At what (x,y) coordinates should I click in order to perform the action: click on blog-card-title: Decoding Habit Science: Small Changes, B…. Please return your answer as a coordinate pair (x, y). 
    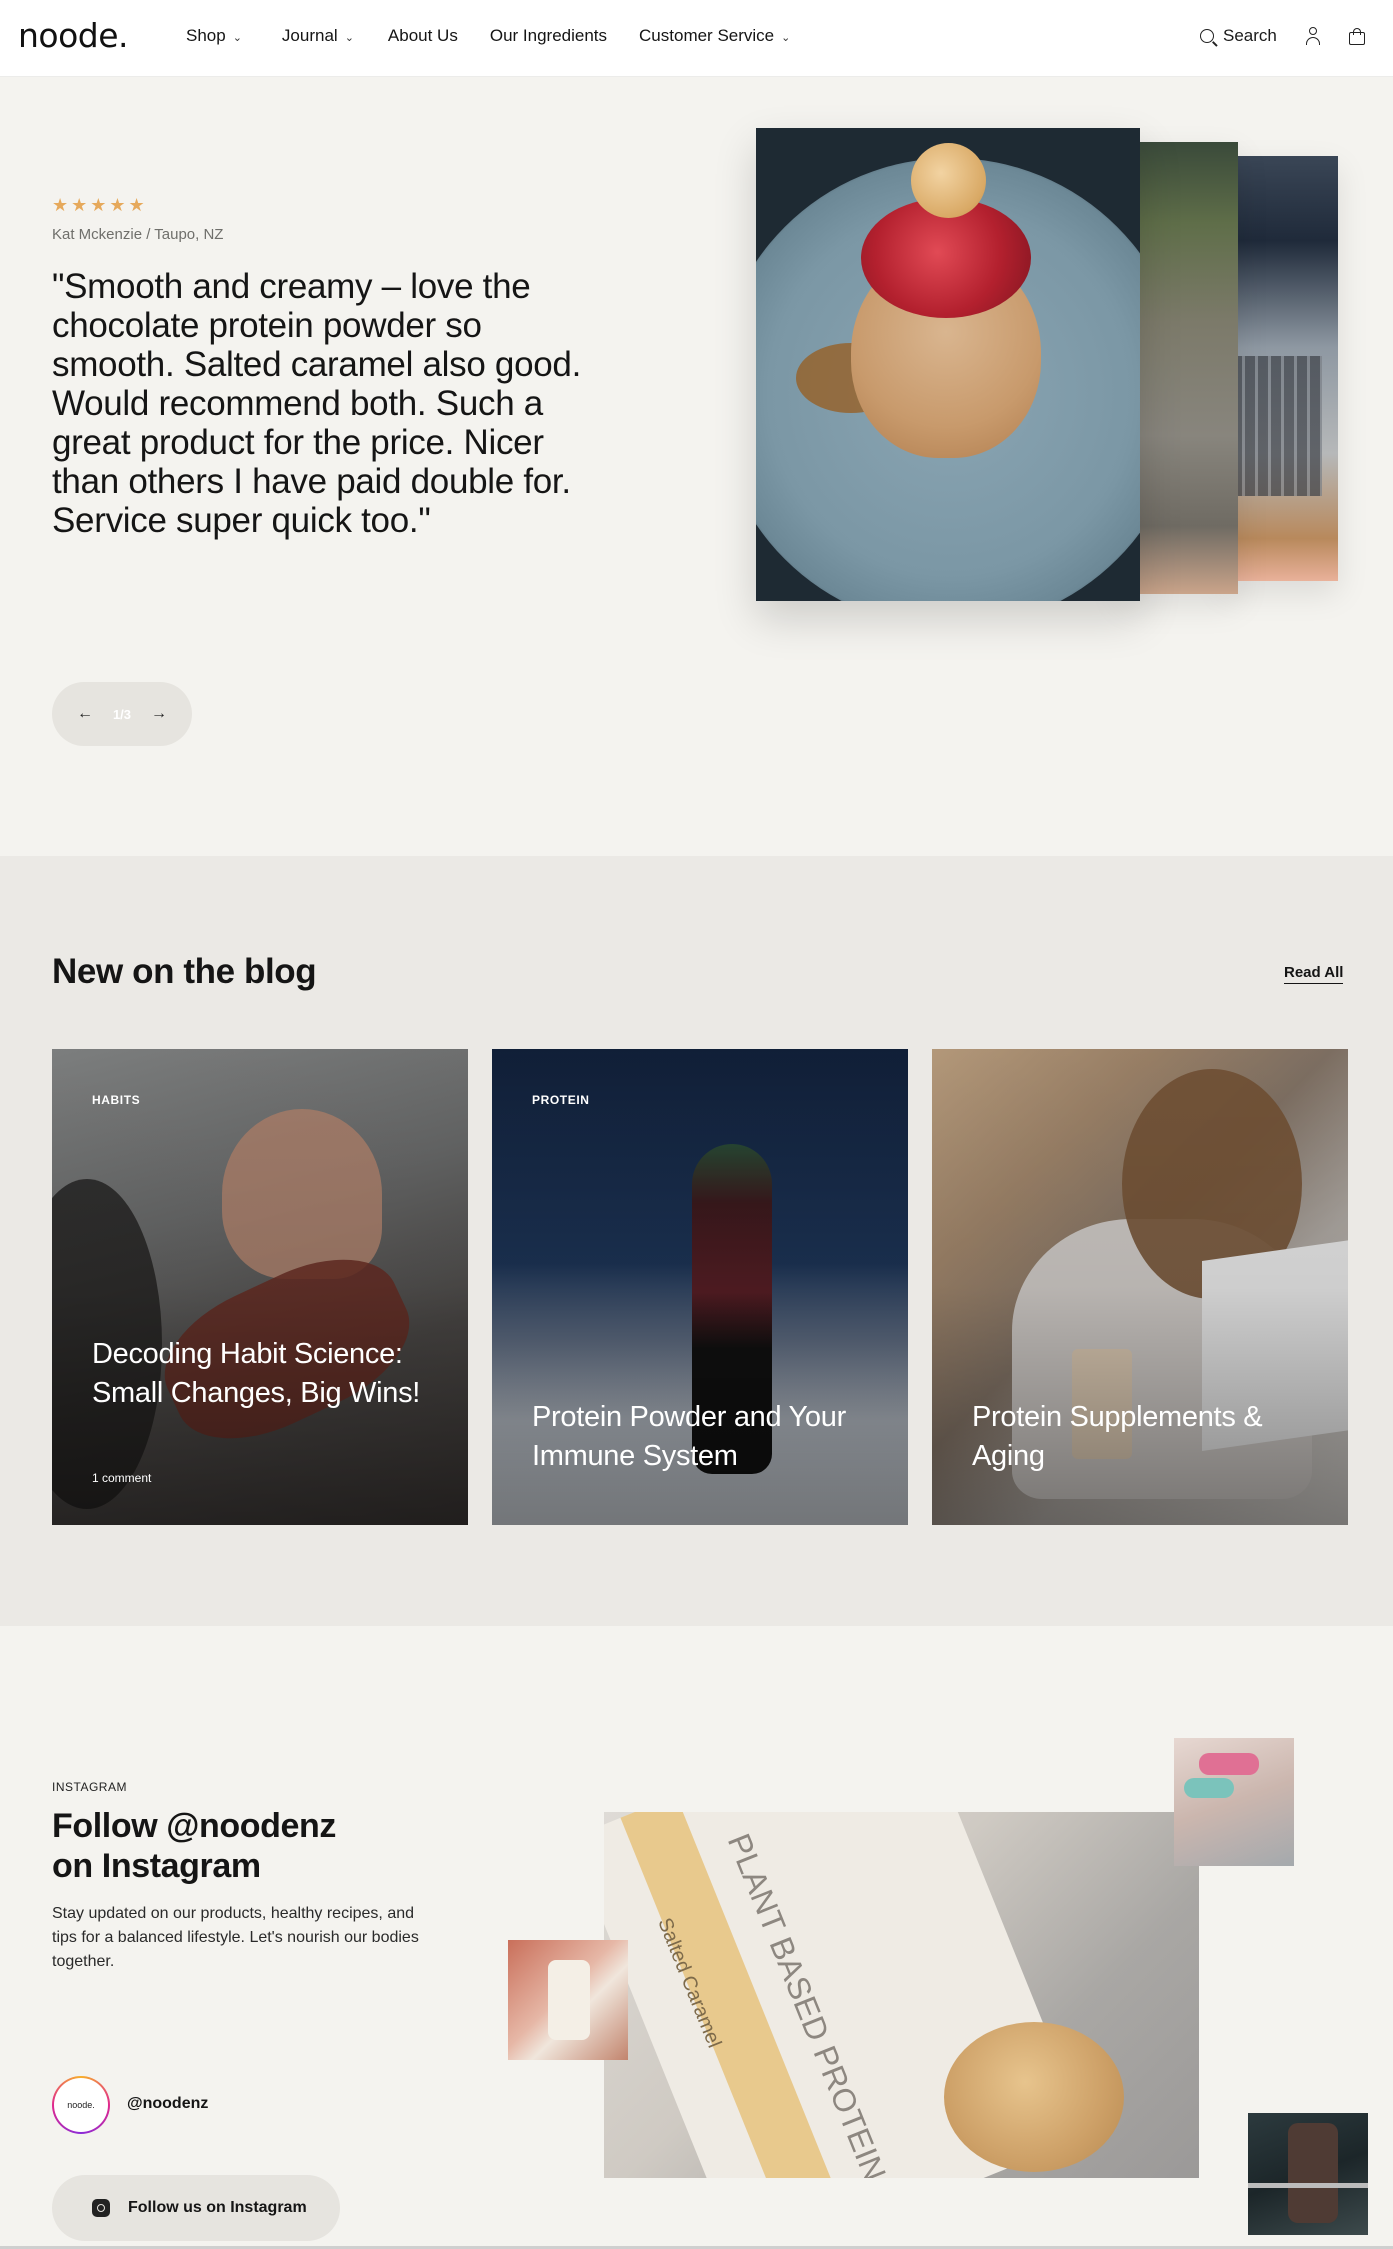
    Looking at the image, I should click on (256, 1373).